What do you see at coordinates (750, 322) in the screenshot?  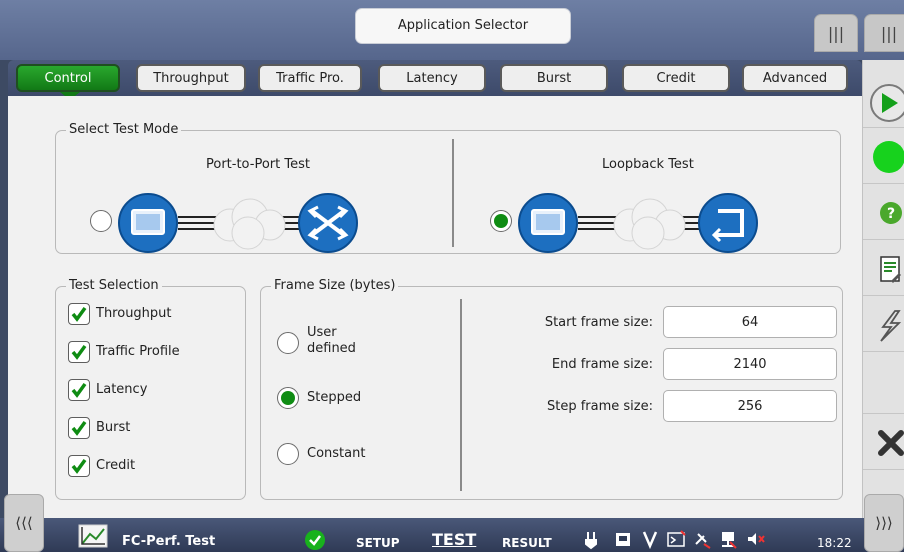 I see `start-frame-size-input: 64` at bounding box center [750, 322].